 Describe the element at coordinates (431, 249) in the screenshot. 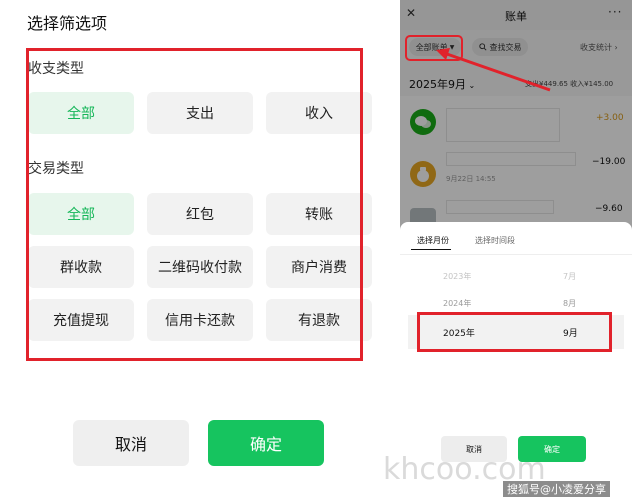

I see `active-tab-indicator` at that location.